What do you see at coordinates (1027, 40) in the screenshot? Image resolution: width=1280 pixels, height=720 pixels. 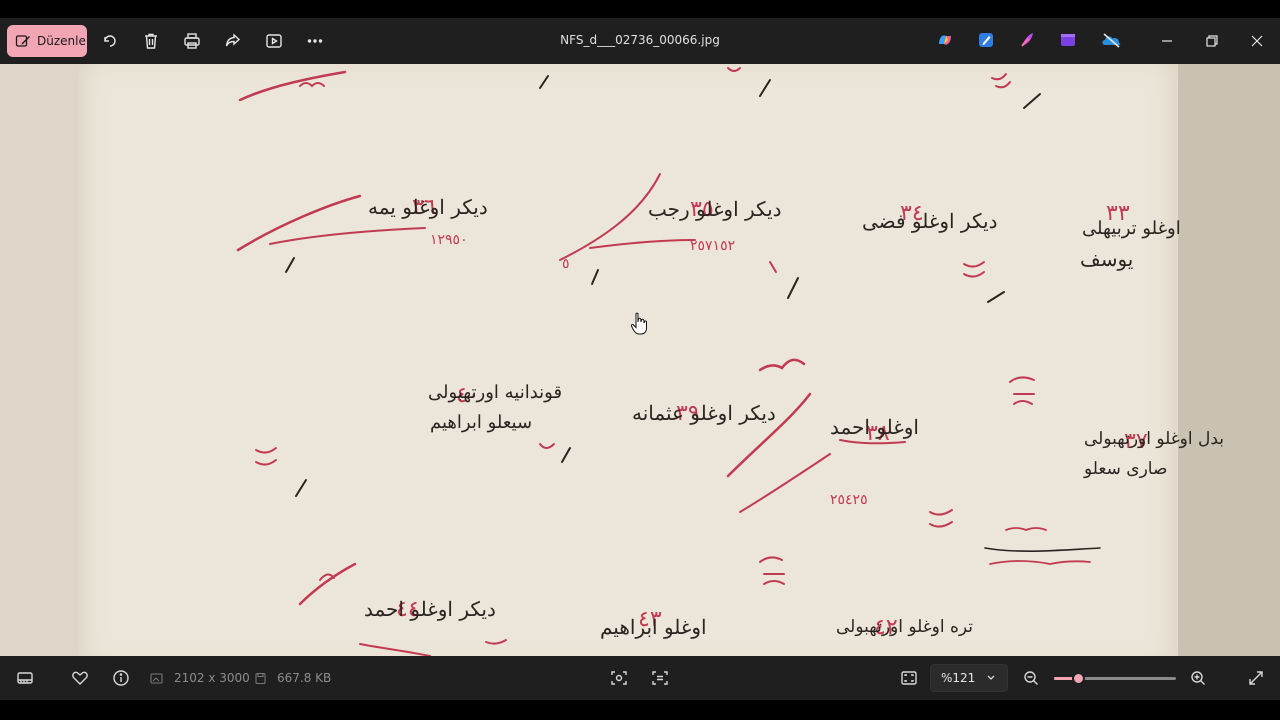 I see `designer-icon` at bounding box center [1027, 40].